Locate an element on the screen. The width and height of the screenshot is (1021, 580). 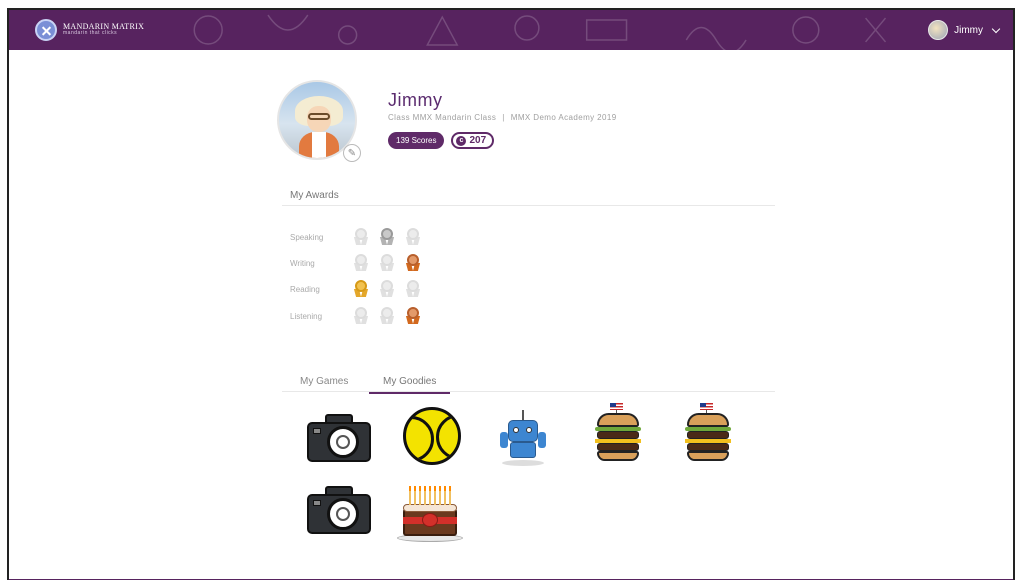
user-menu-name: Jimmy is located at coordinates (968, 30).